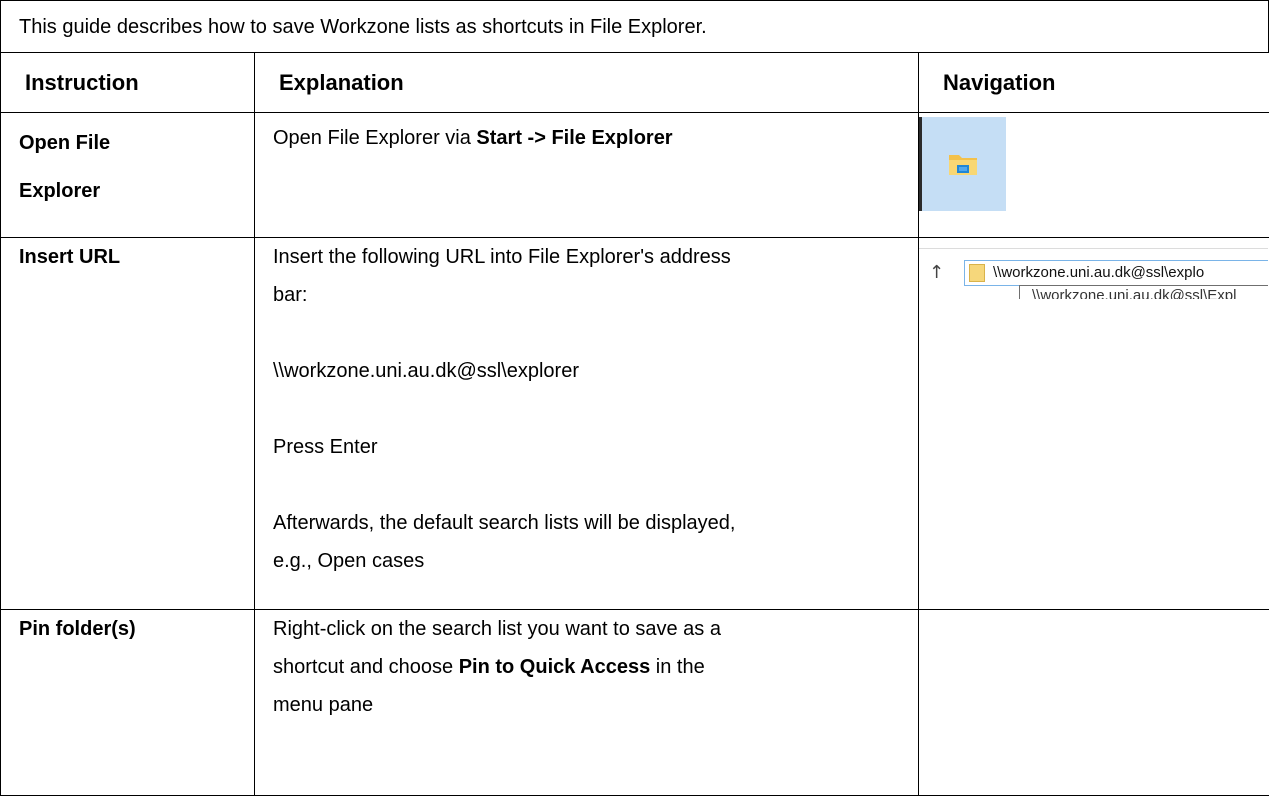 The width and height of the screenshot is (1269, 796). What do you see at coordinates (677, 667) in the screenshot?
I see `explanation-text: in the` at bounding box center [677, 667].